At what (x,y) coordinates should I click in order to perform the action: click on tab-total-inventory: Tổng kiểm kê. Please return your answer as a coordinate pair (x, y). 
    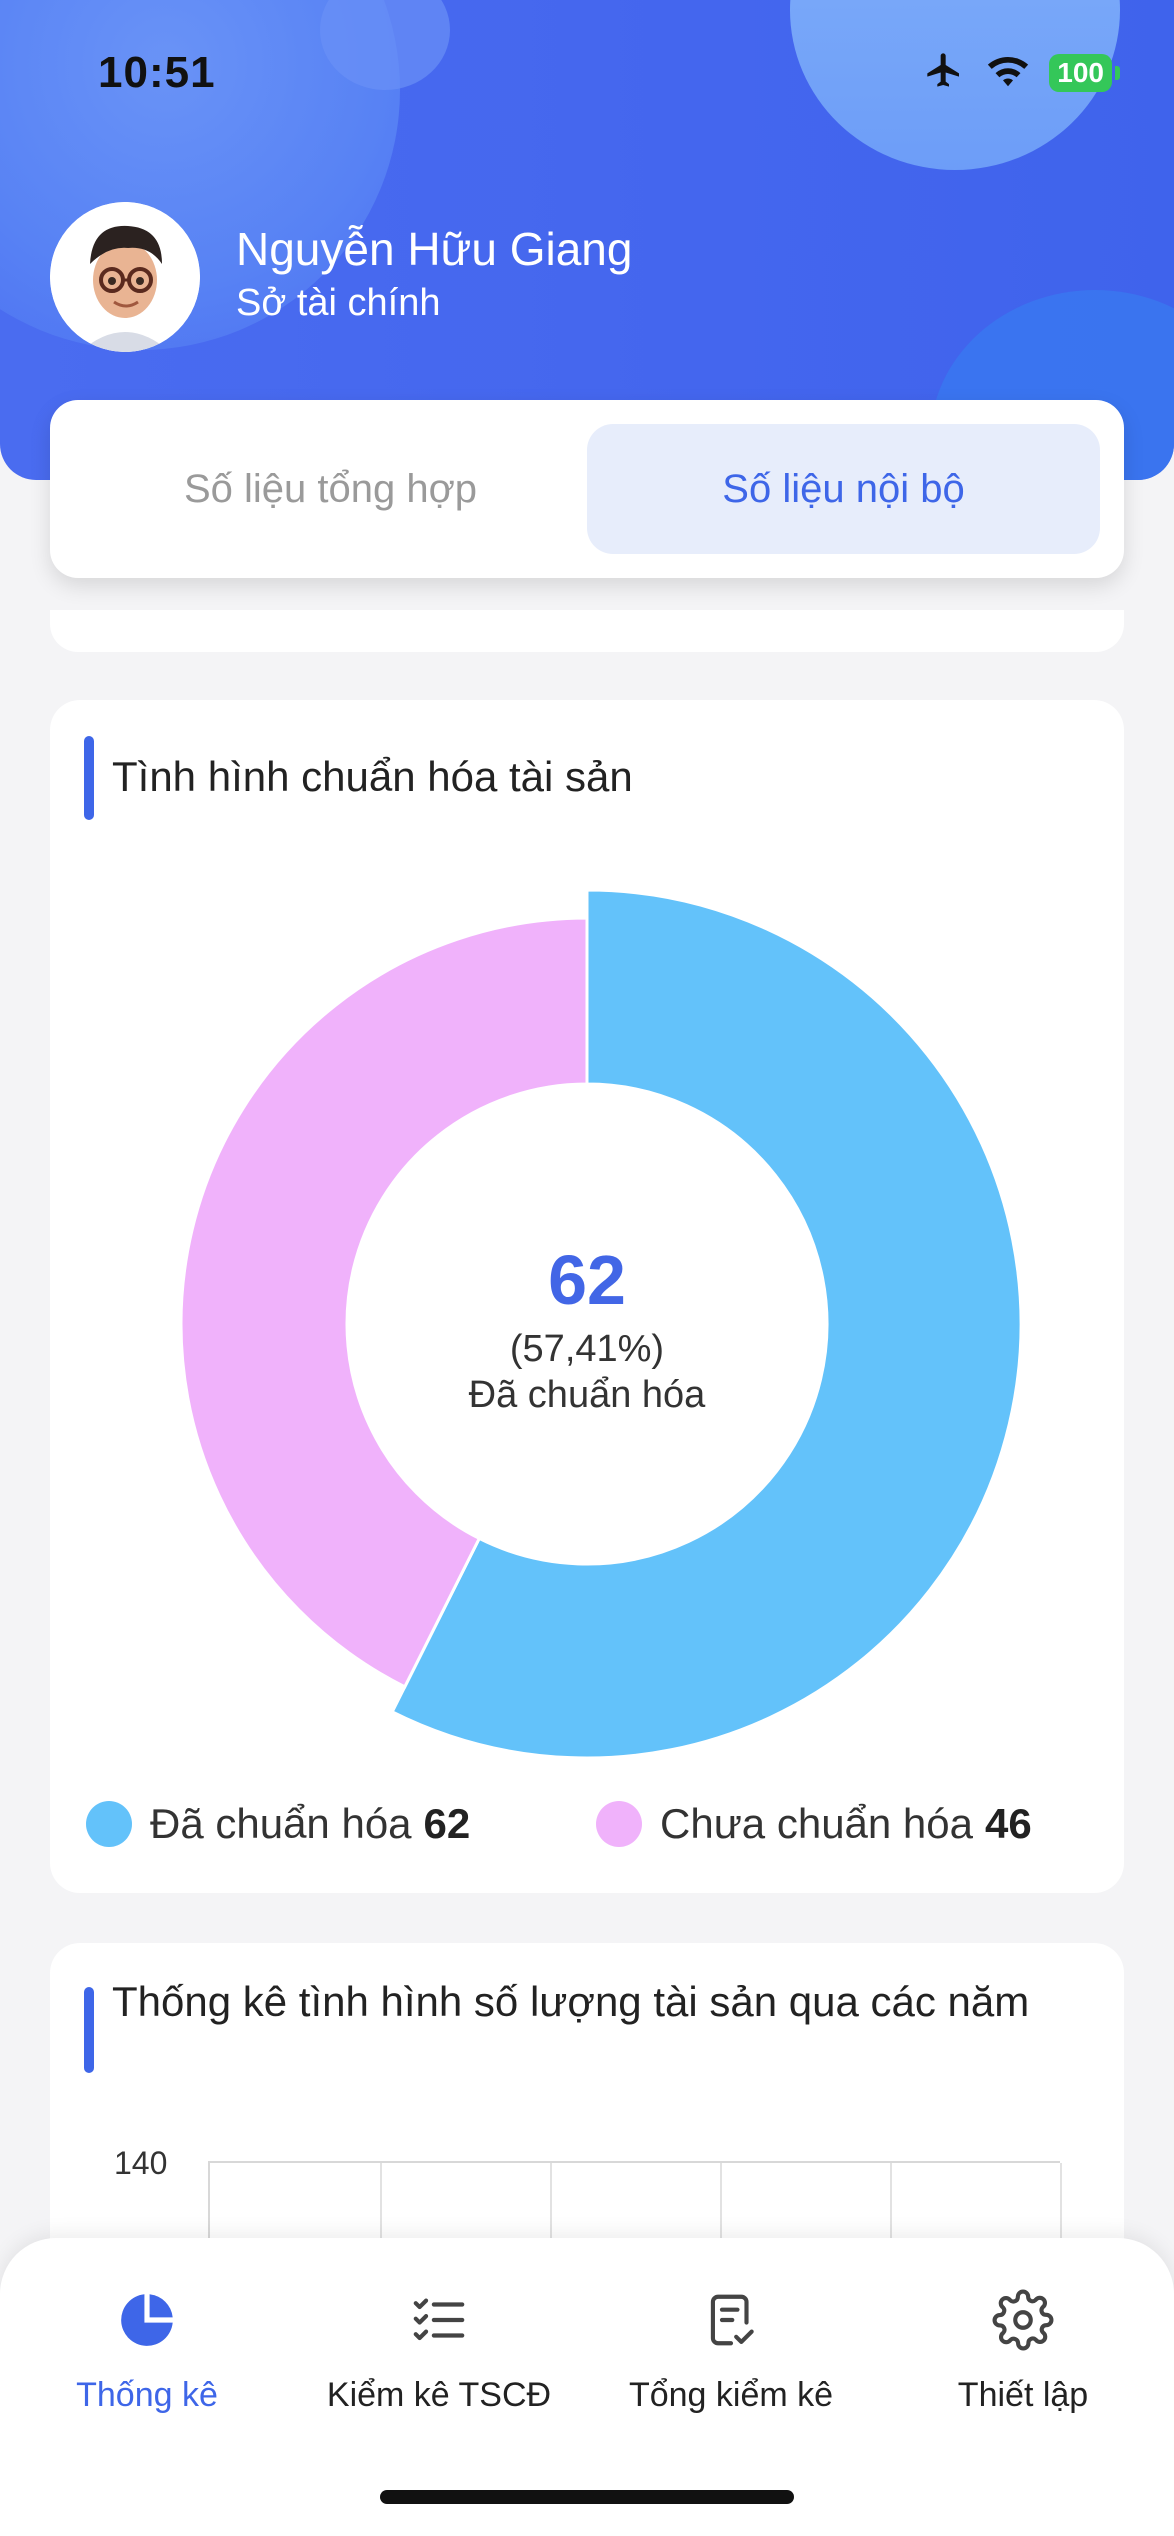
    Looking at the image, I should click on (731, 2347).